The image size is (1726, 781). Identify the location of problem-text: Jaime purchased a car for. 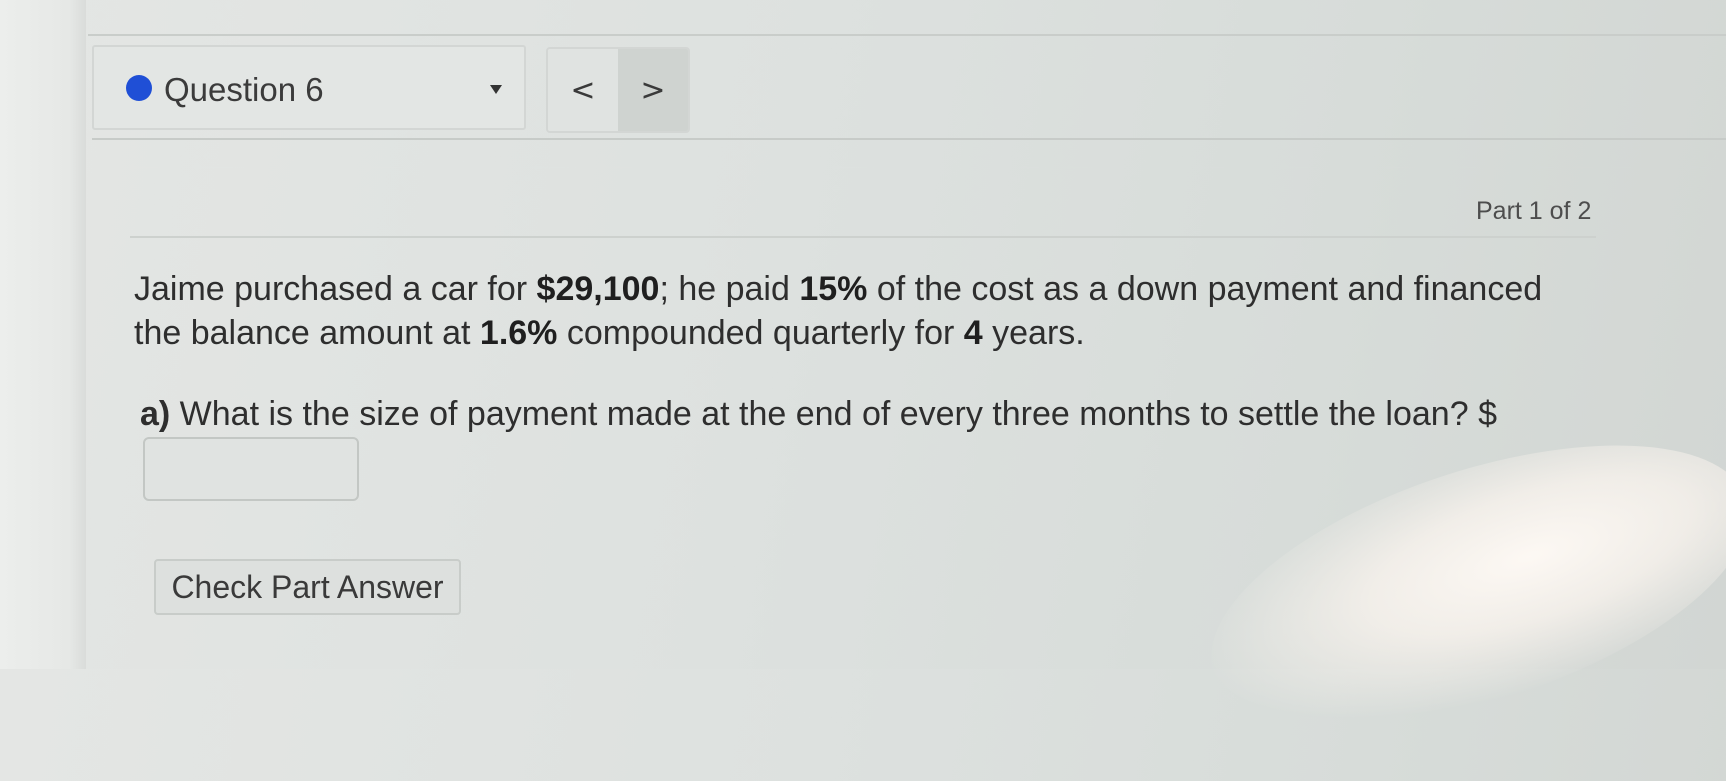
(335, 289).